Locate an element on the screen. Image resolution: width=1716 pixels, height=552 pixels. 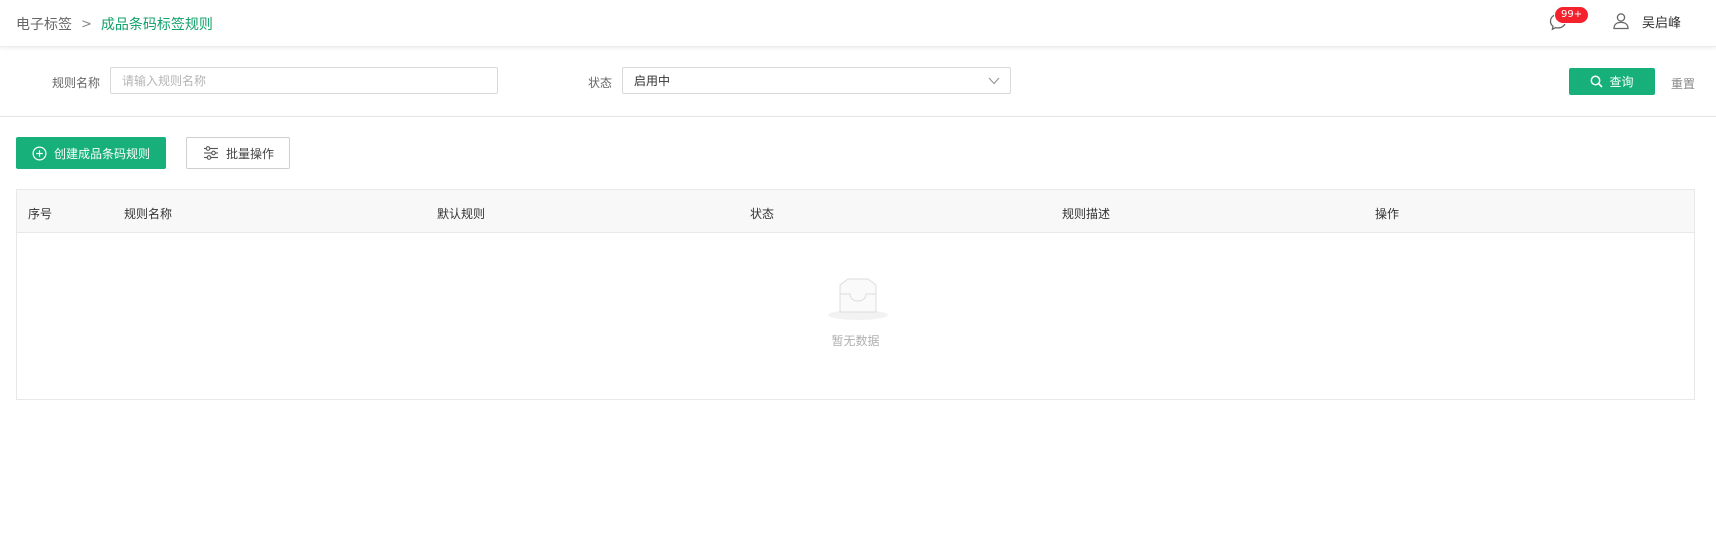
batch-operation-button: 批量操作 is located at coordinates (238, 153).